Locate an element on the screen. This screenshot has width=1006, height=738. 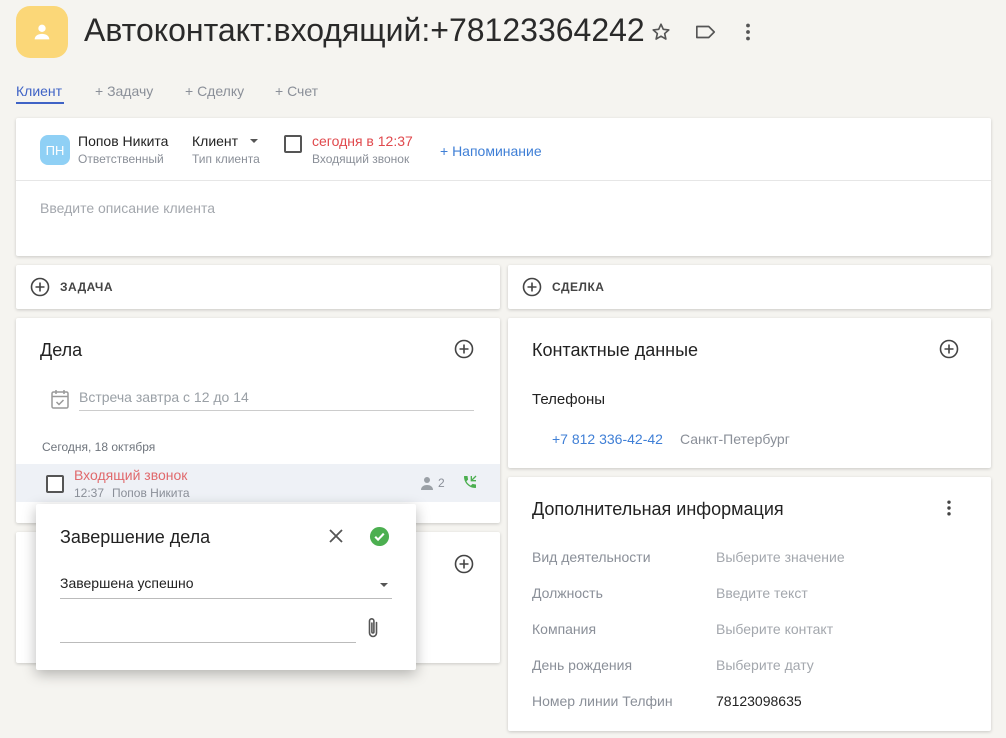
client-type-label: Тип клиента is located at coordinates (226, 159).